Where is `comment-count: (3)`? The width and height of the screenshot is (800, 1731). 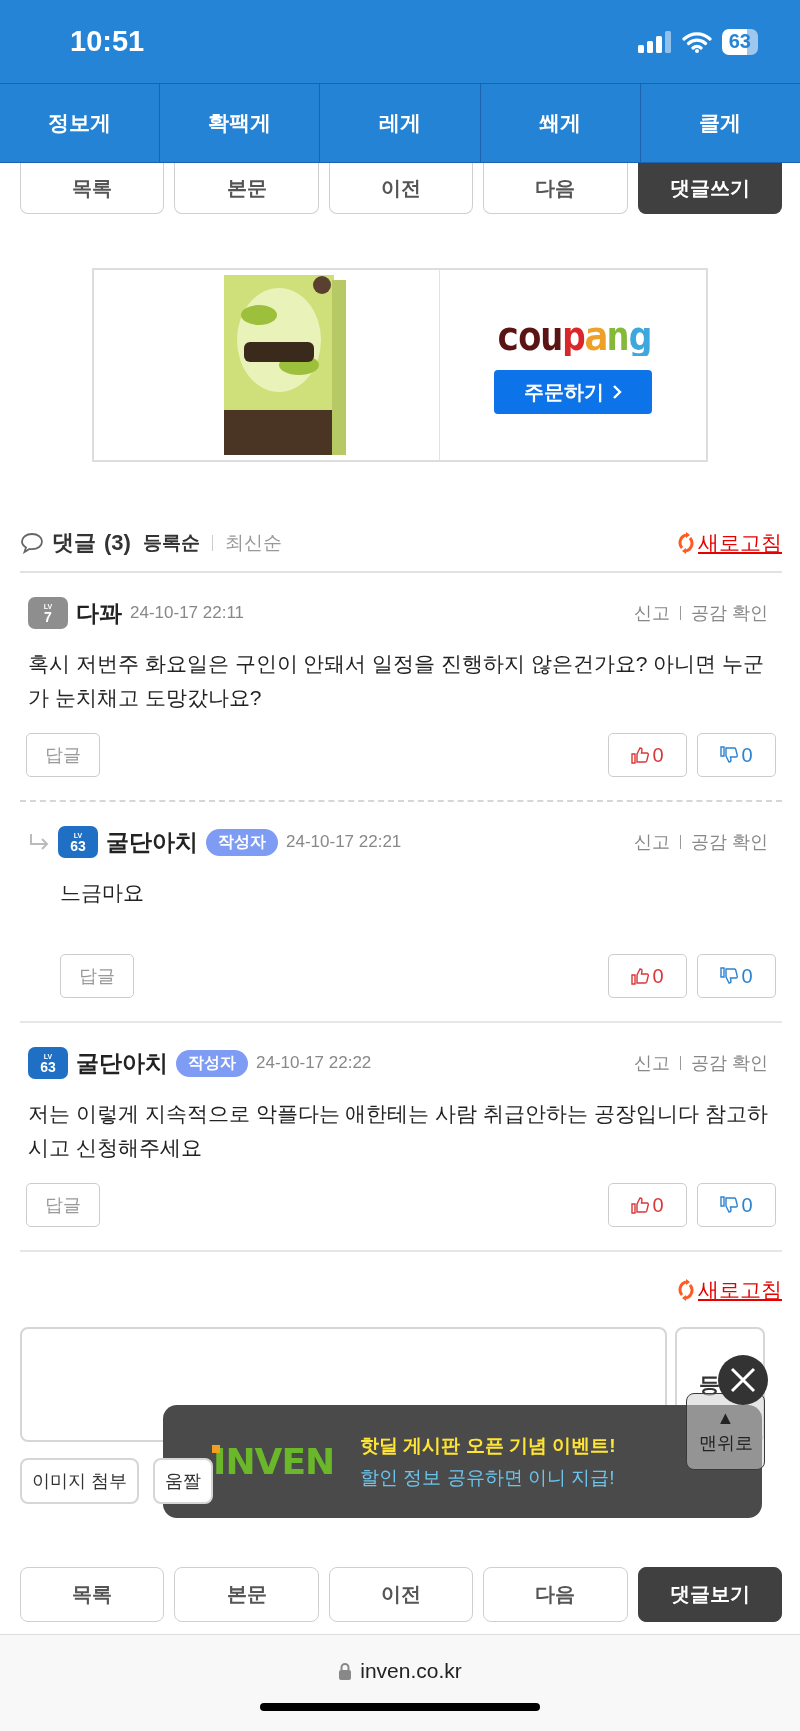
comment-count: (3) is located at coordinates (117, 543).